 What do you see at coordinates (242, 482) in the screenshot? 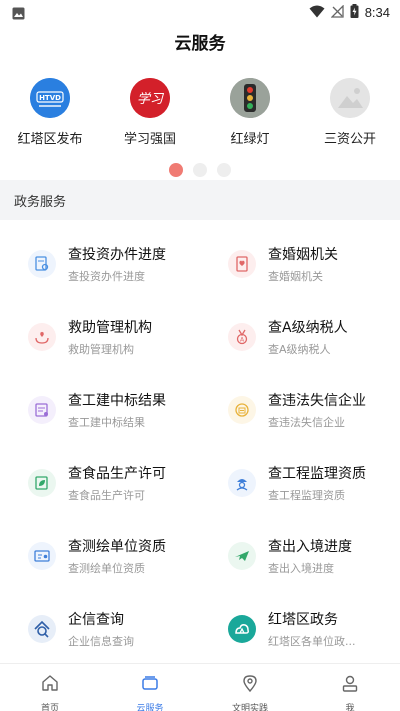
I see `engineer-supervision-icon` at bounding box center [242, 482].